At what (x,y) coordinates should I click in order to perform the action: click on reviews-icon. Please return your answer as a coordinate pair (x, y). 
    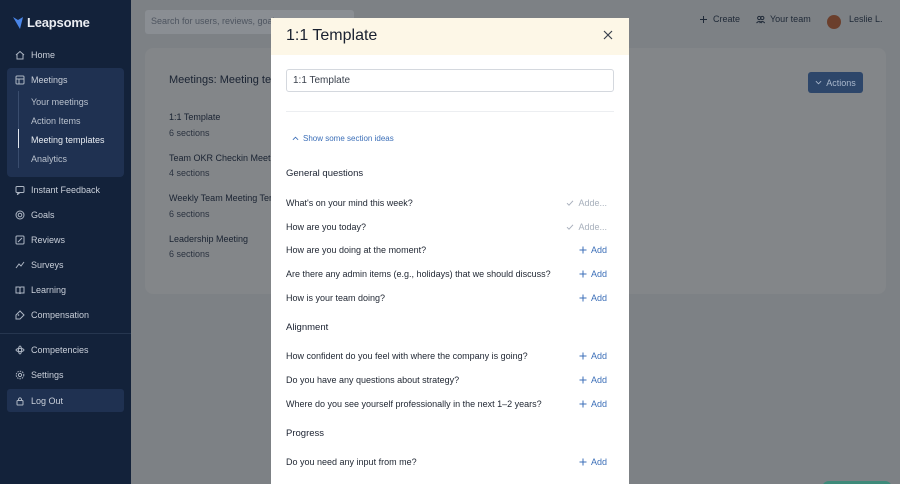
    Looking at the image, I should click on (20, 240).